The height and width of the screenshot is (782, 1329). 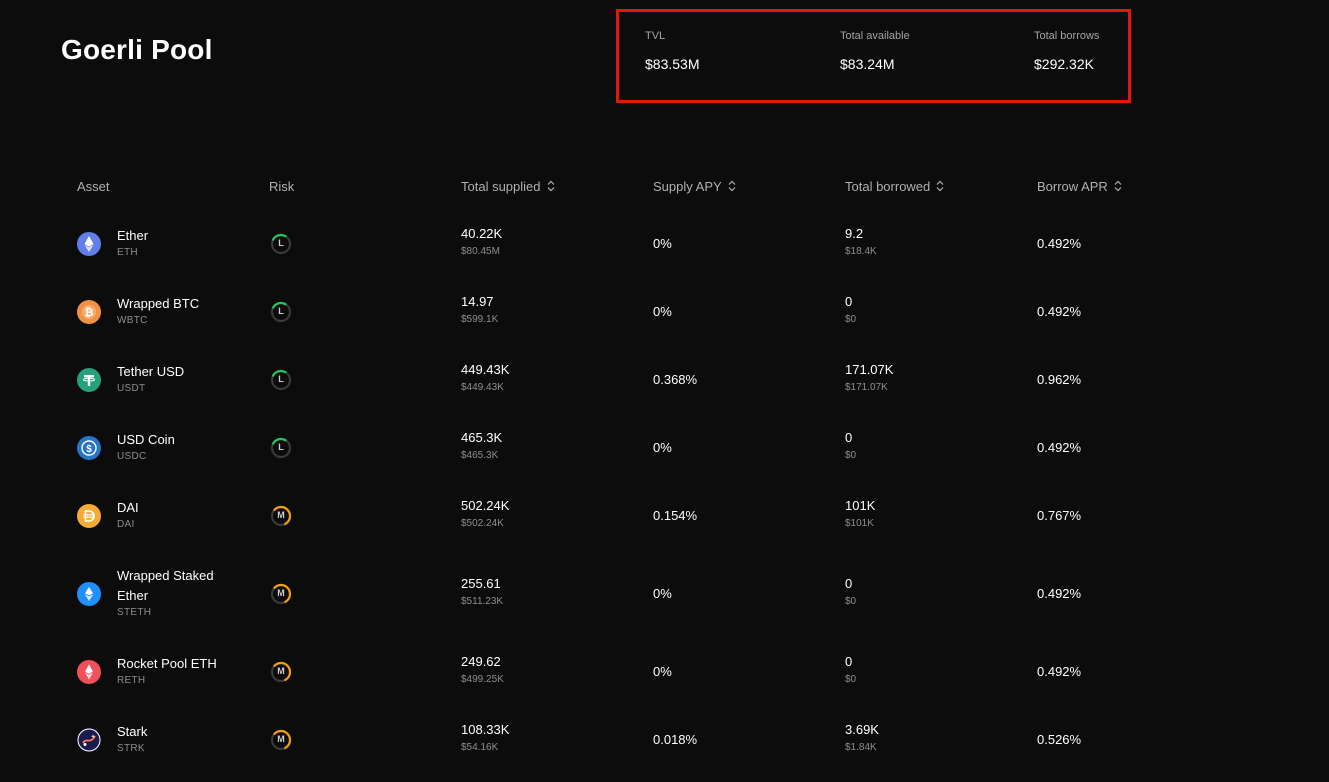 I want to click on asset-cell: Ether ETH, so click(x=173, y=242).